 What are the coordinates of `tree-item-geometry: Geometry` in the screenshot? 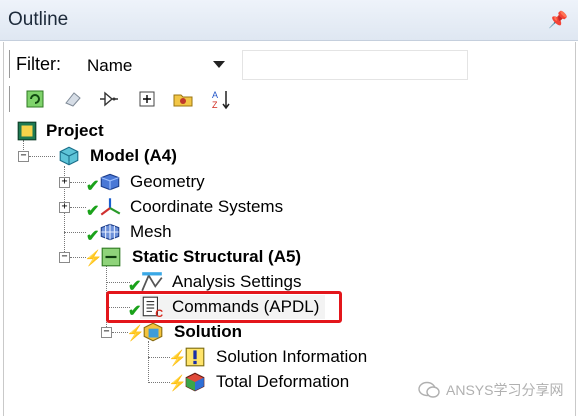 It's located at (151, 182).